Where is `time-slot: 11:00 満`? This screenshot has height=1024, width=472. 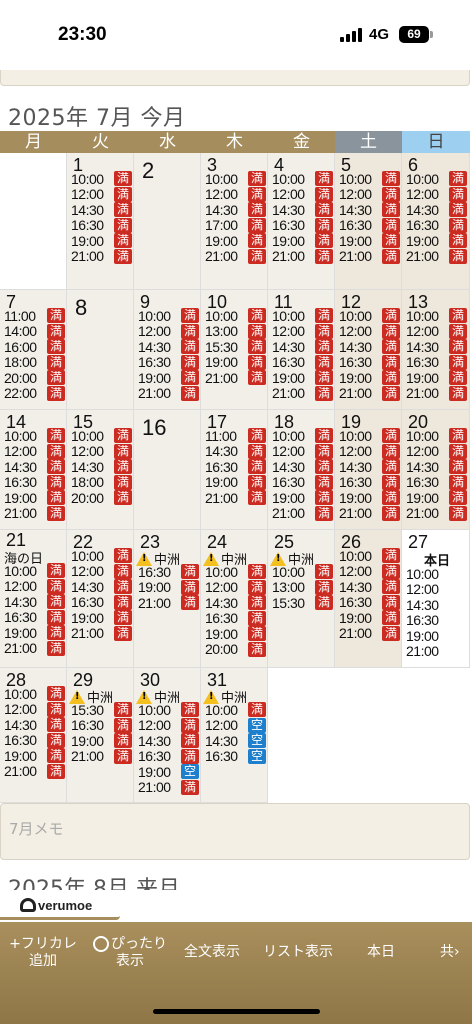
time-slot: 11:00 満 is located at coordinates (235, 436).